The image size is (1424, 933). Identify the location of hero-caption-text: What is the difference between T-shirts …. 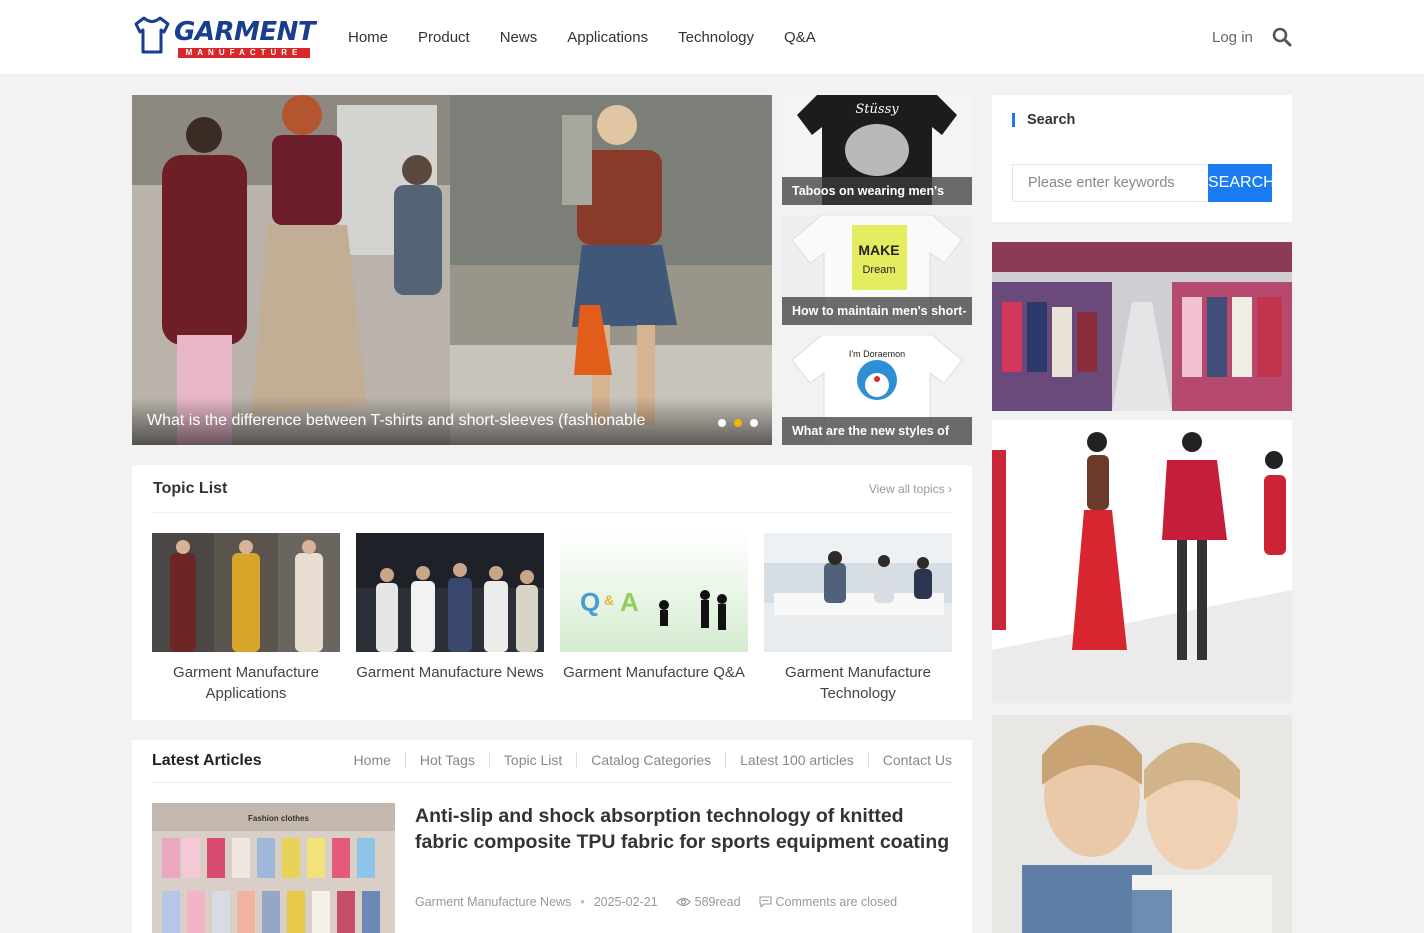
(396, 421).